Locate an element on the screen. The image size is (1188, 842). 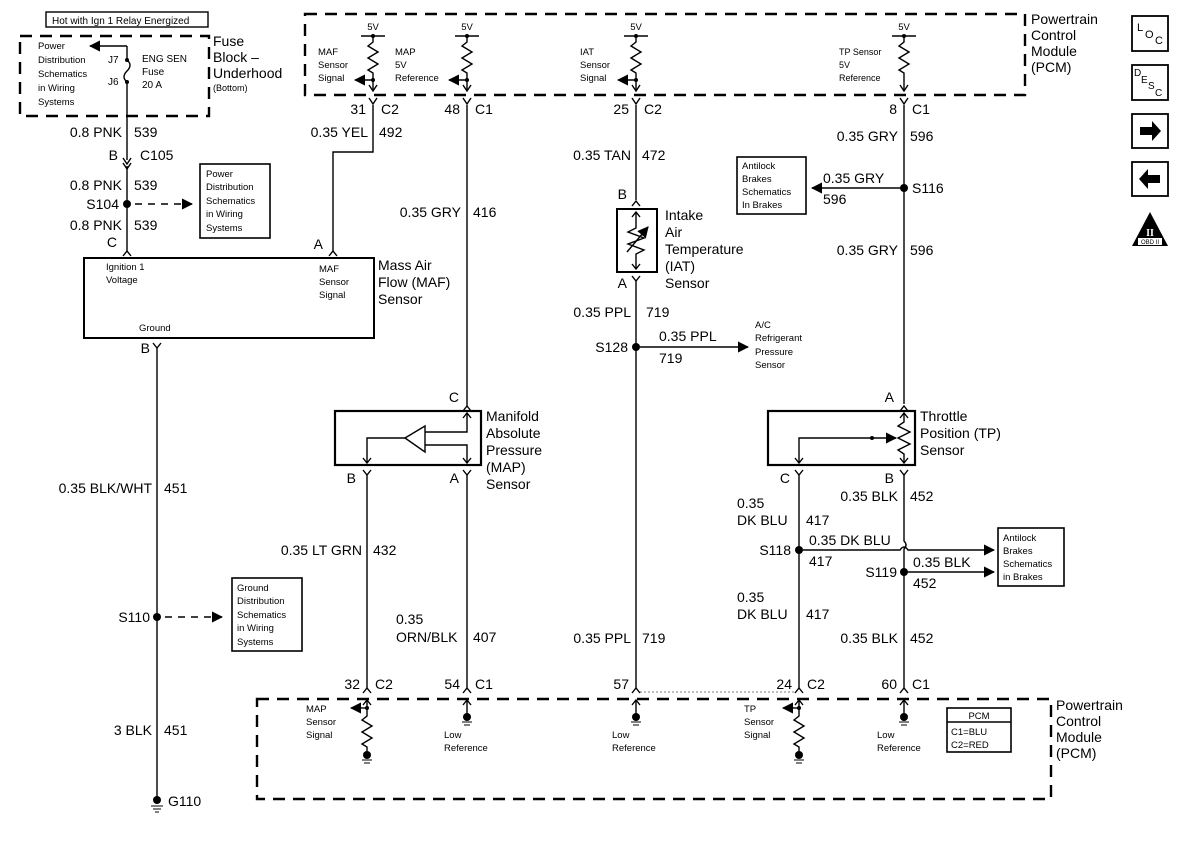
wire-gauge: 0.8 PNK is located at coordinates (96, 132).